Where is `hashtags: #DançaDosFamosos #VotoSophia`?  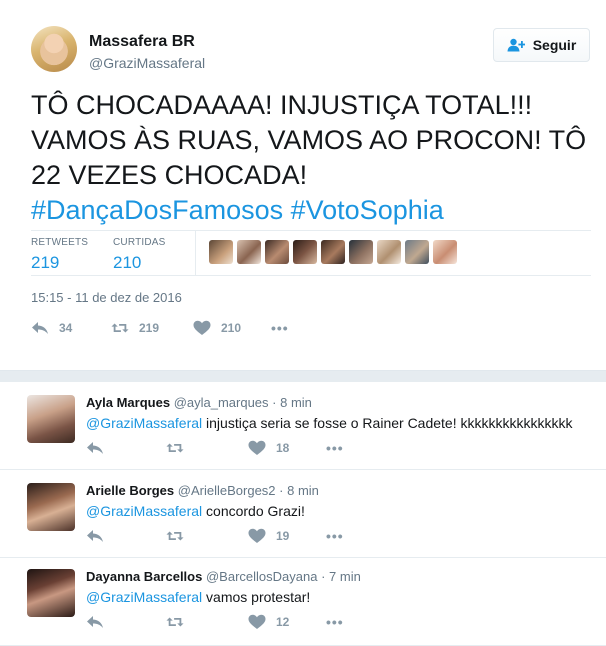 hashtags: #DançaDosFamosos #VotoSophia is located at coordinates (311, 210).